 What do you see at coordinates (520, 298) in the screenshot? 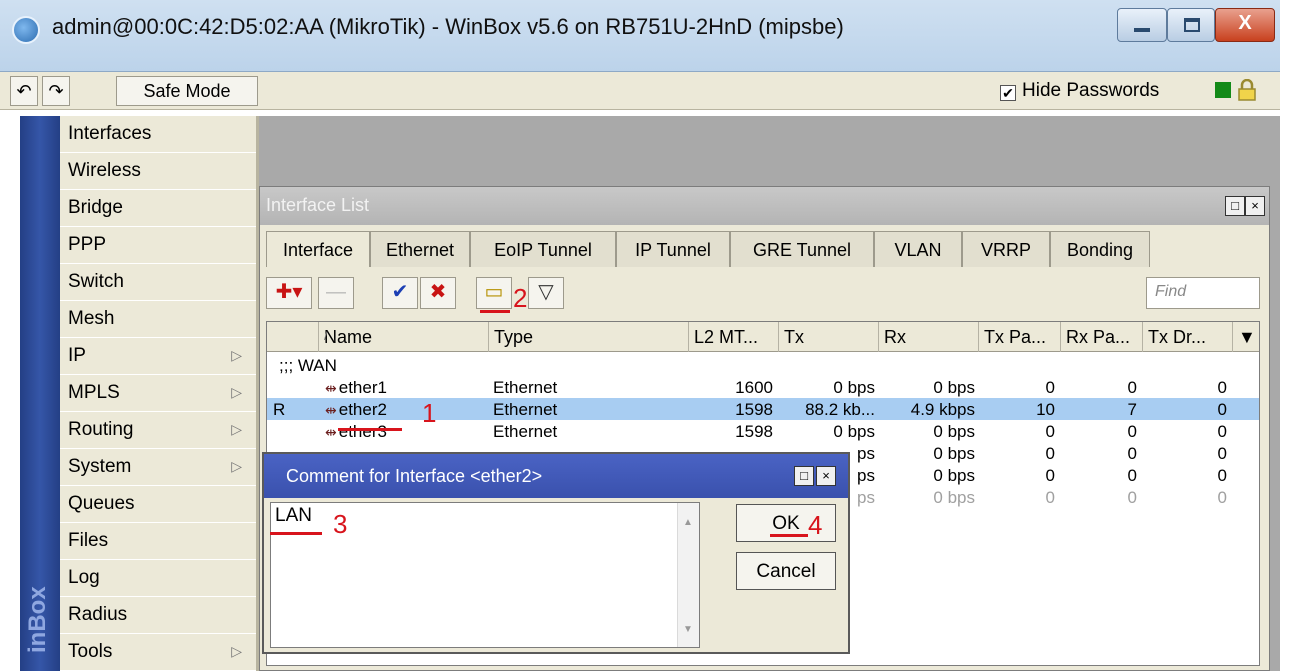
I see `step2-annotation: 2` at bounding box center [520, 298].